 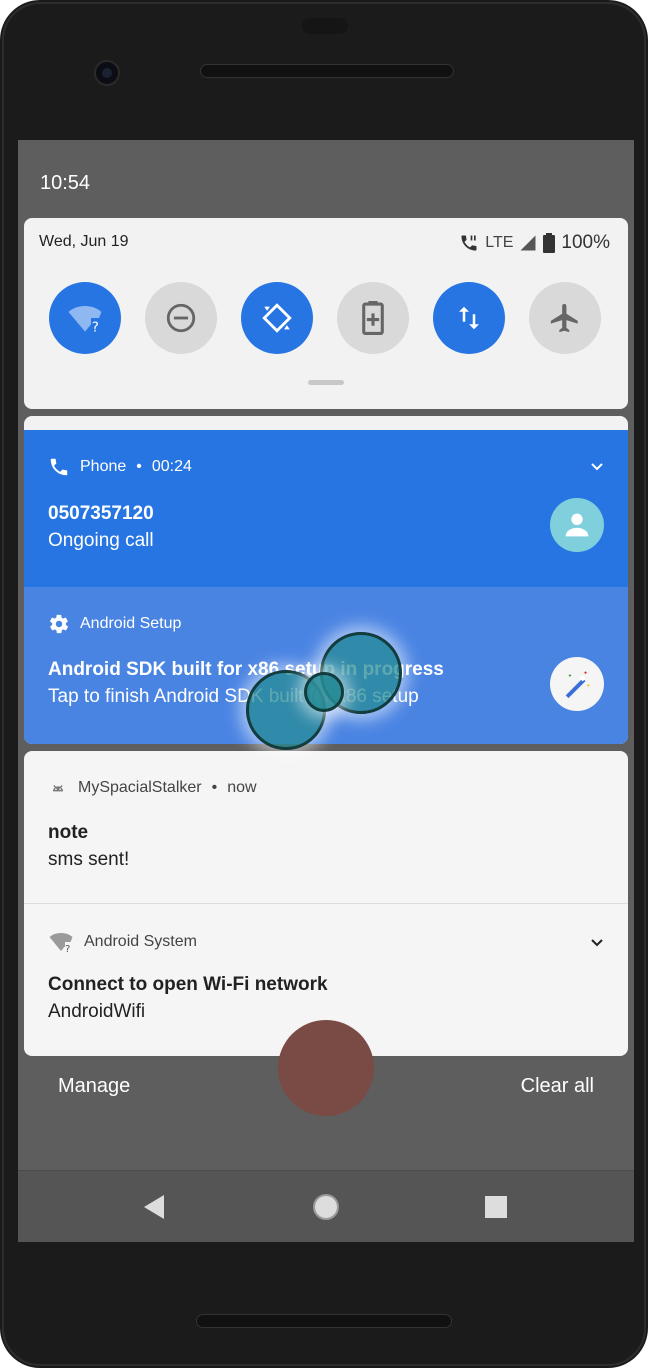 What do you see at coordinates (101, 513) in the screenshot?
I see `phone-notification-title: 0507357120` at bounding box center [101, 513].